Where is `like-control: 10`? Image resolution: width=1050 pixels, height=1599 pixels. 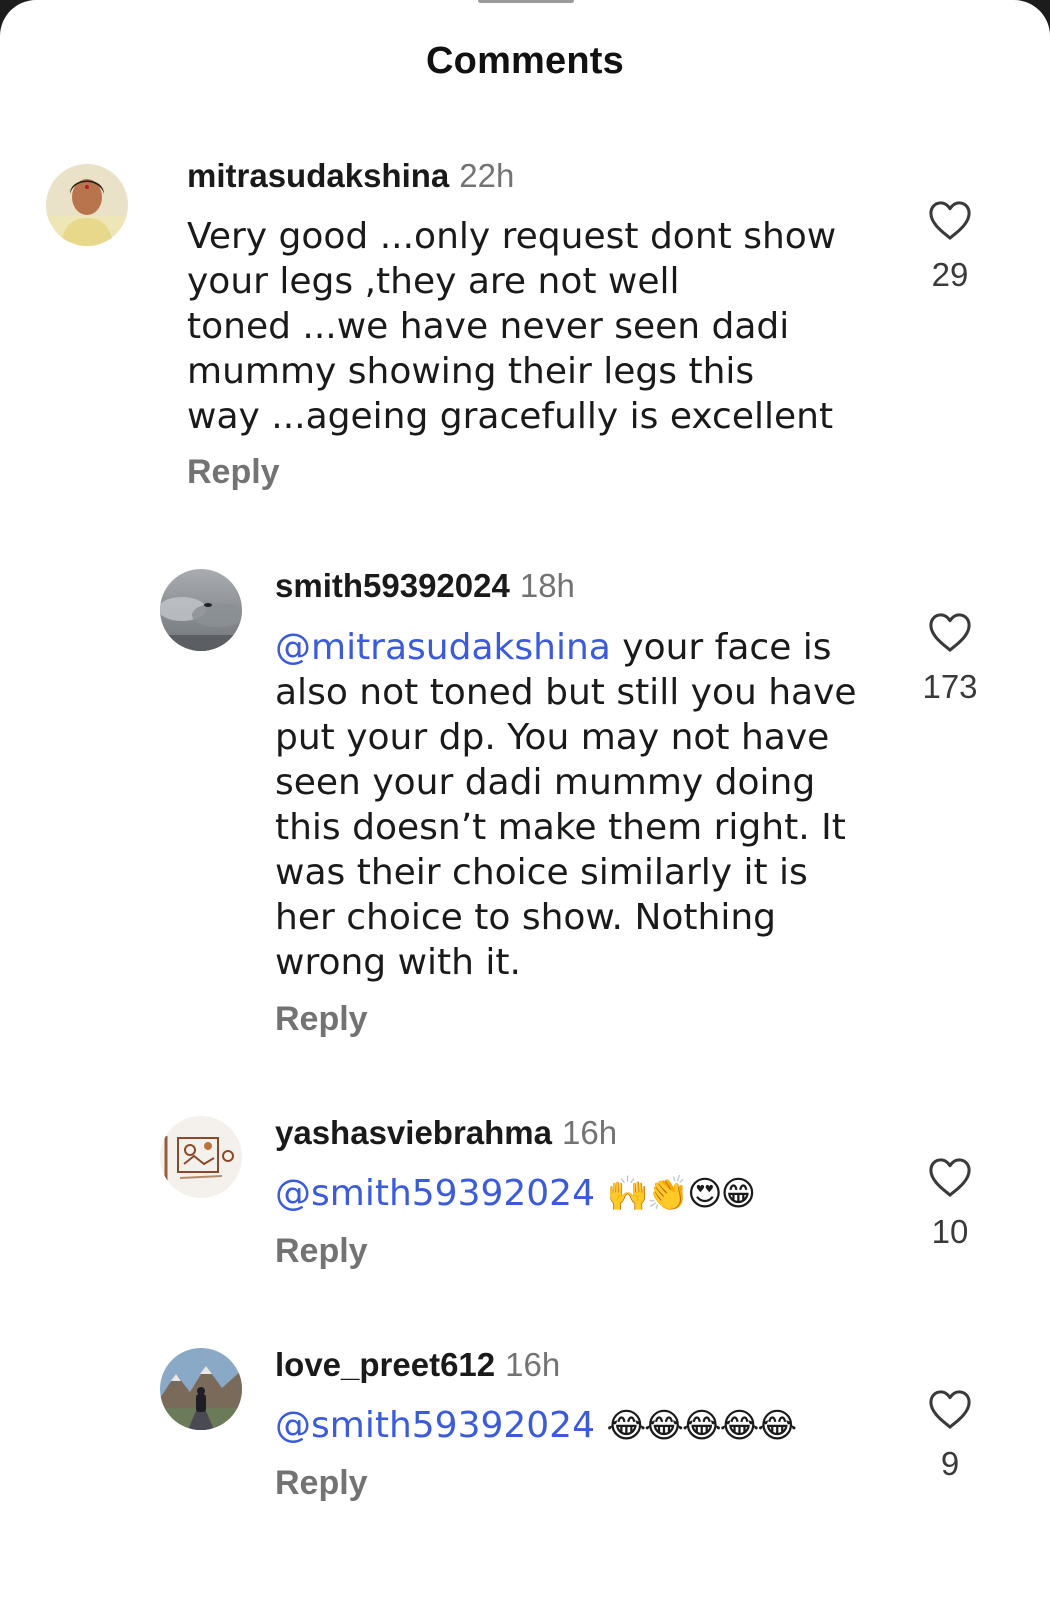
like-control: 10 is located at coordinates (950, 1204).